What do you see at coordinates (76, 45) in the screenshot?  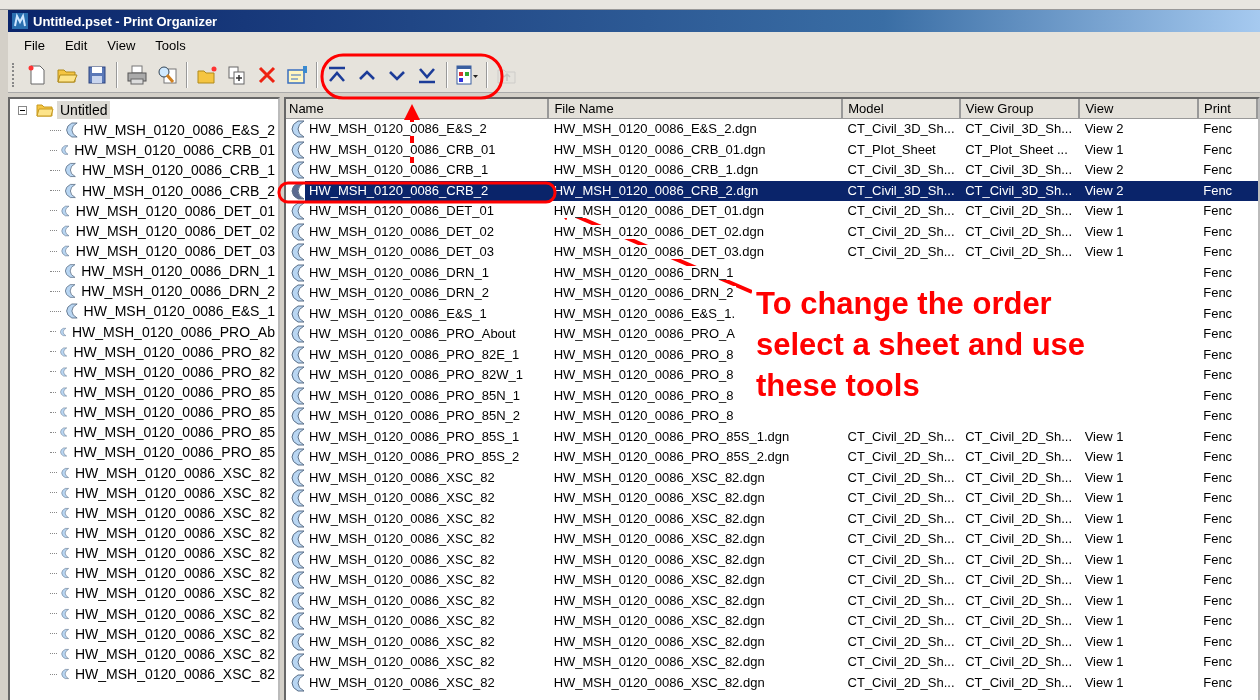 I see `menu-item: Edit` at bounding box center [76, 45].